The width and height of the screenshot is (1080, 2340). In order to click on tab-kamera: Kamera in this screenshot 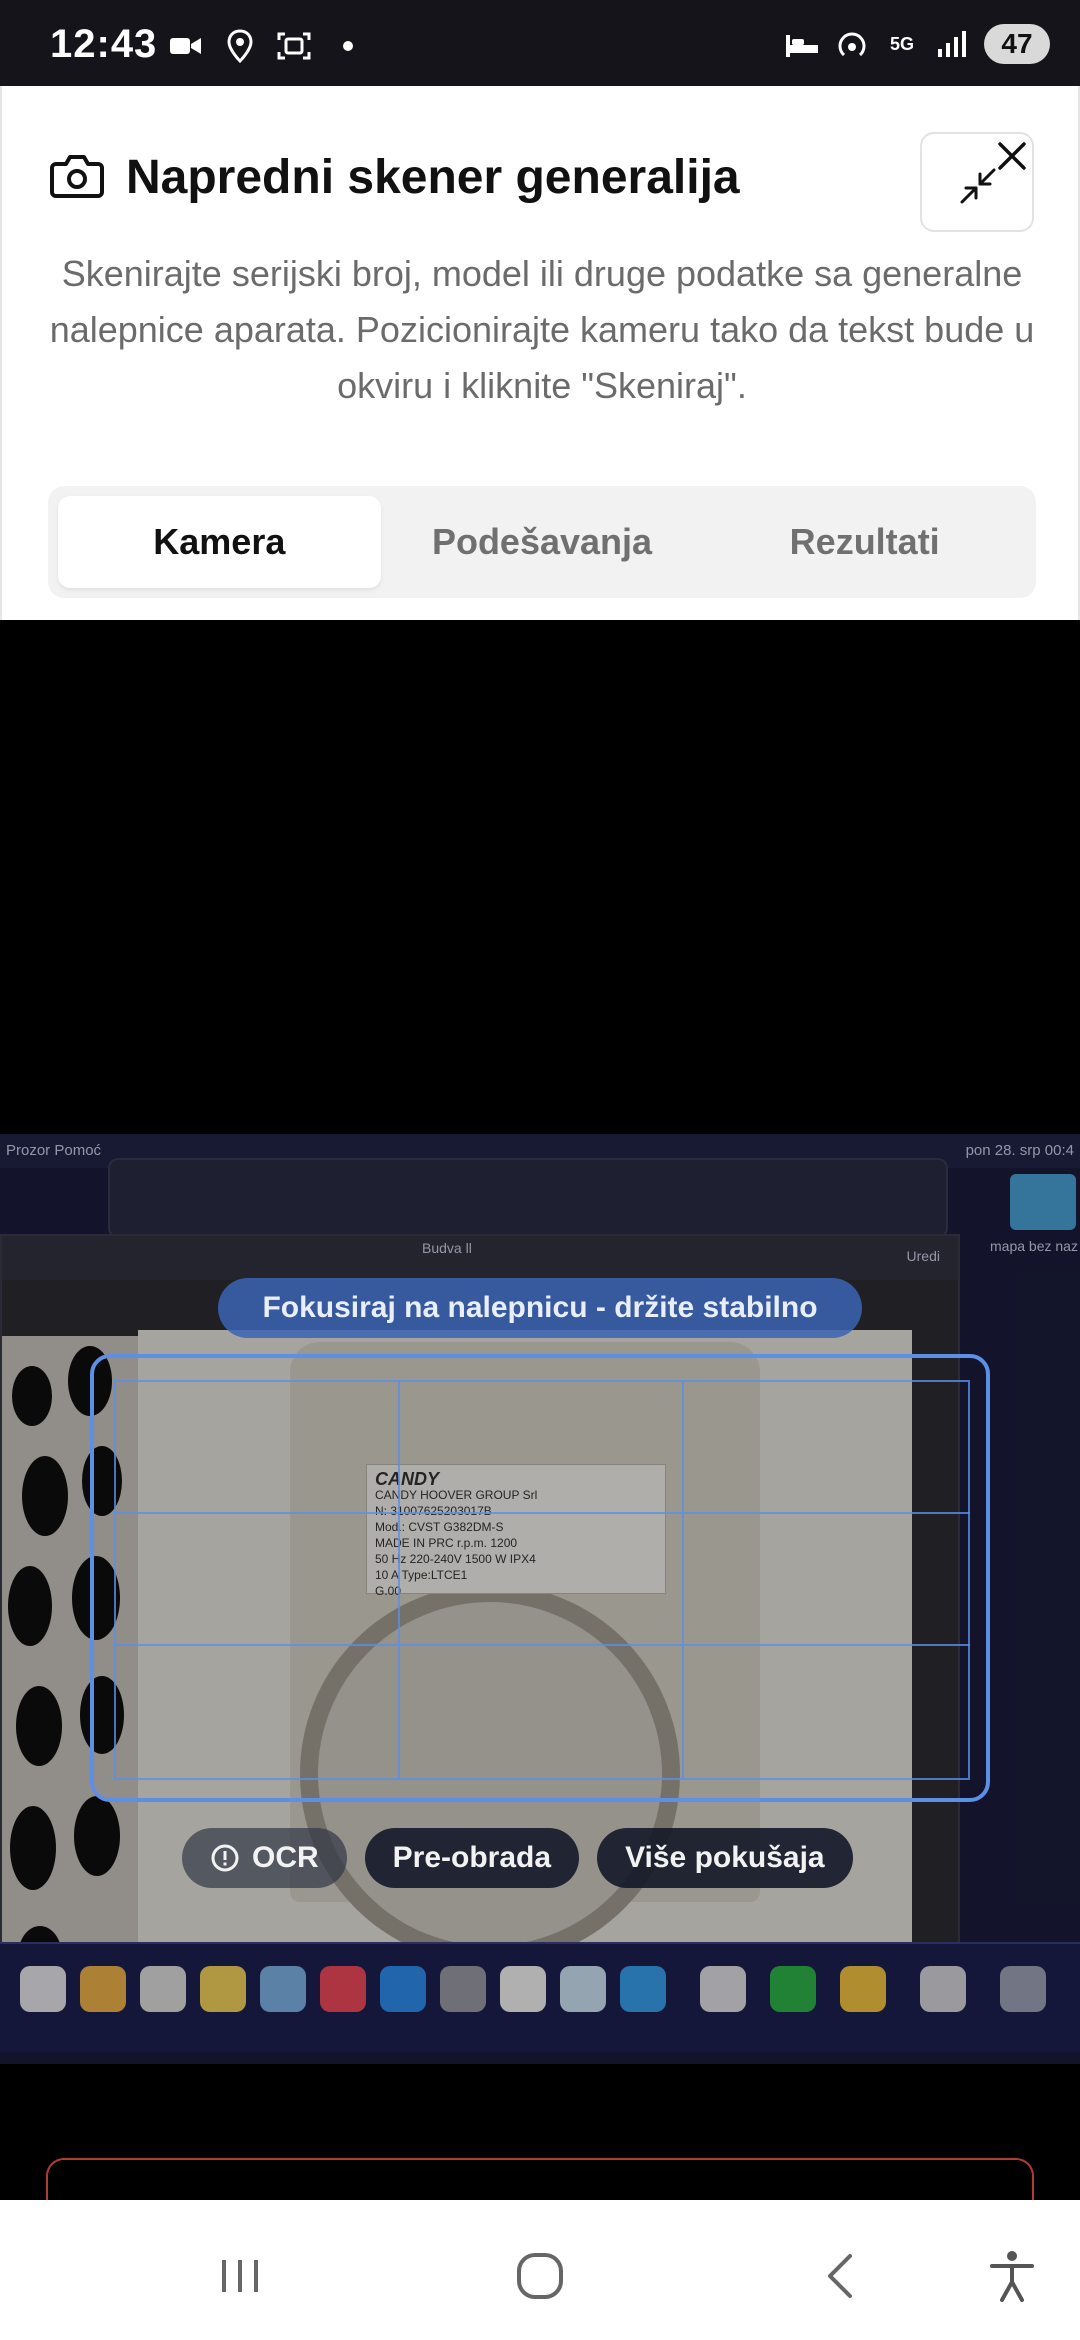, I will do `click(219, 542)`.